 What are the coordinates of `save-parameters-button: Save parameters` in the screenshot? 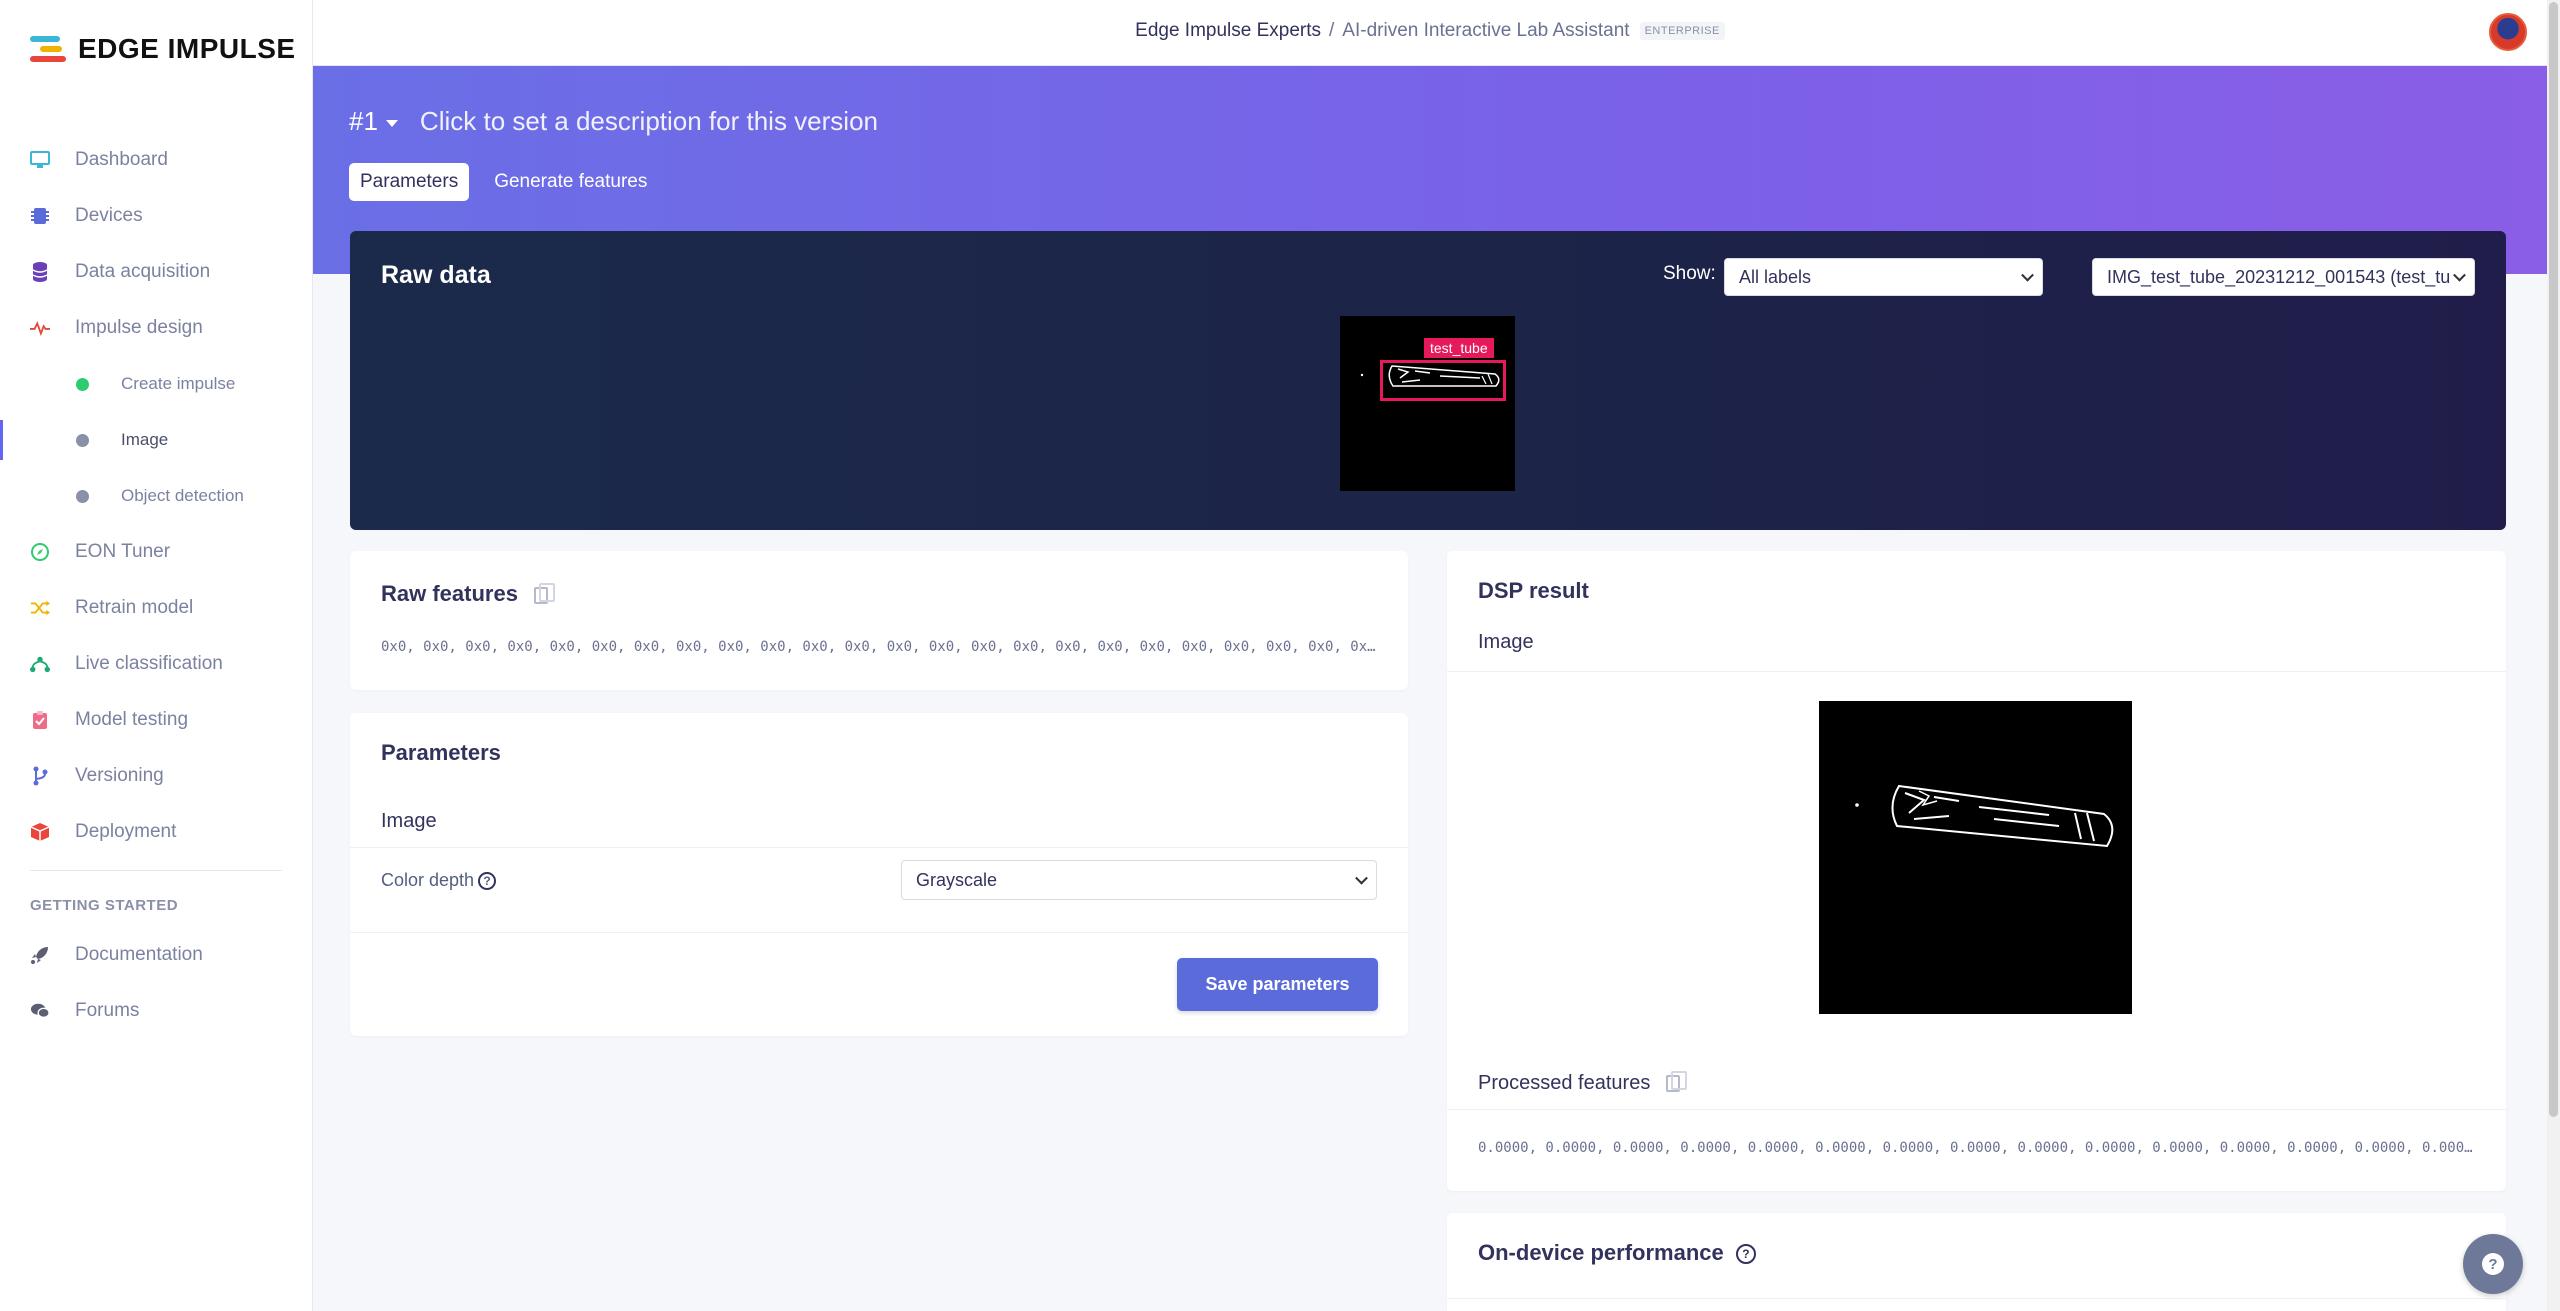 It's located at (1277, 984).